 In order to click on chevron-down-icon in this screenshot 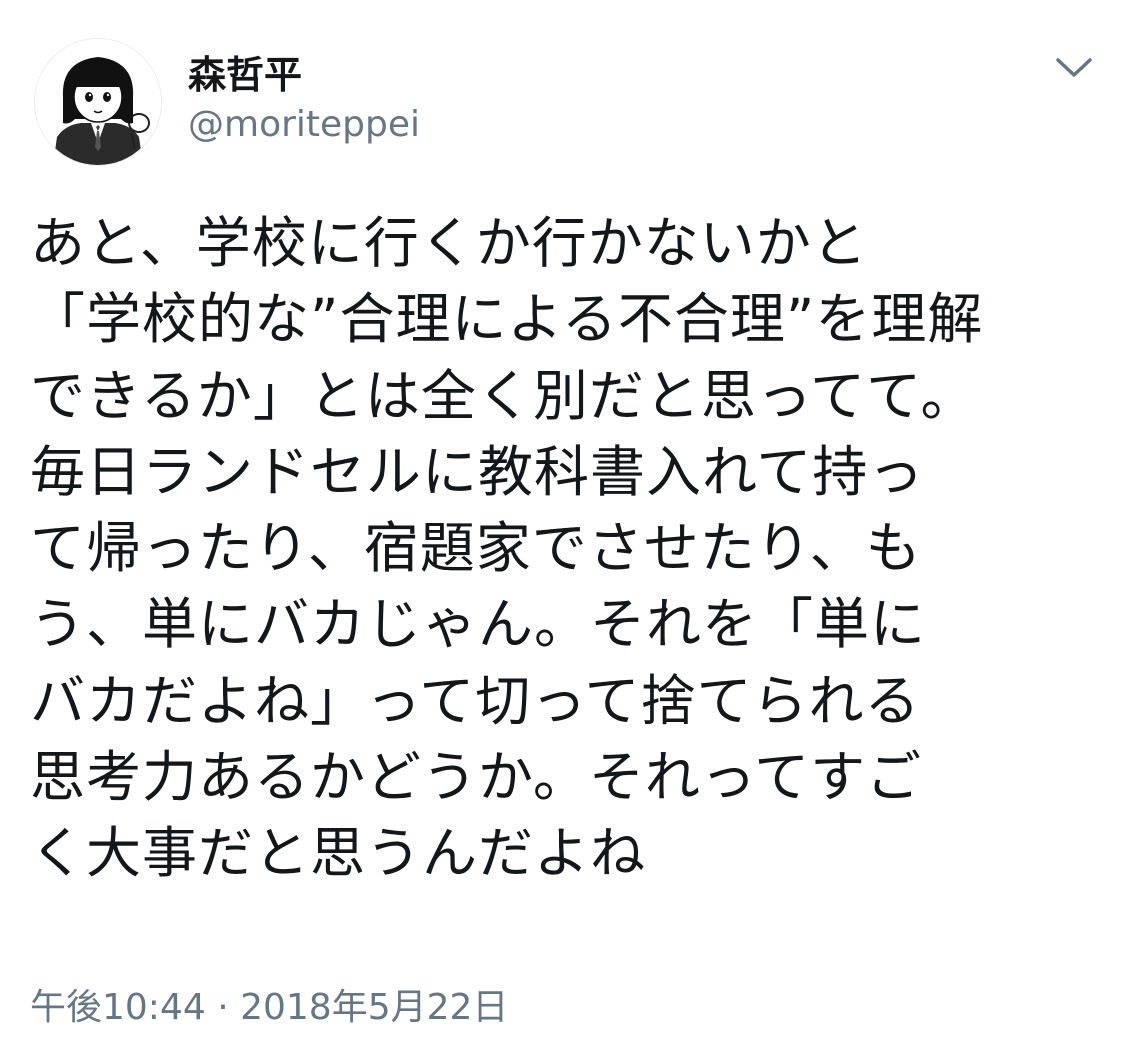, I will do `click(1074, 67)`.